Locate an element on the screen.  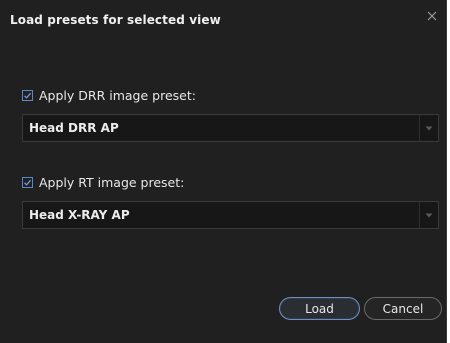
close-icon is located at coordinates (432, 16).